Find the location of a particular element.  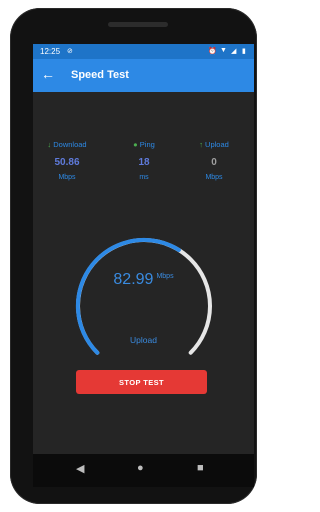

back-triangle-icon: ◀ is located at coordinates (80, 468).